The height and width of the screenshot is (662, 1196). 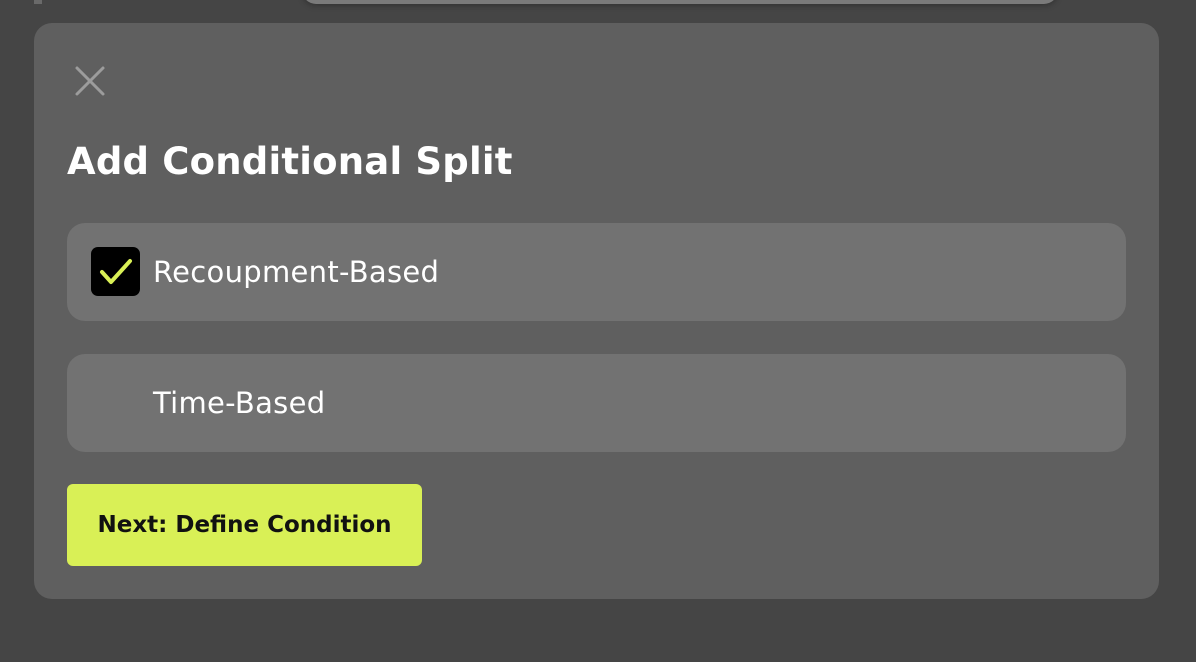 What do you see at coordinates (290, 161) in the screenshot?
I see `modal-title: Add Conditional Split` at bounding box center [290, 161].